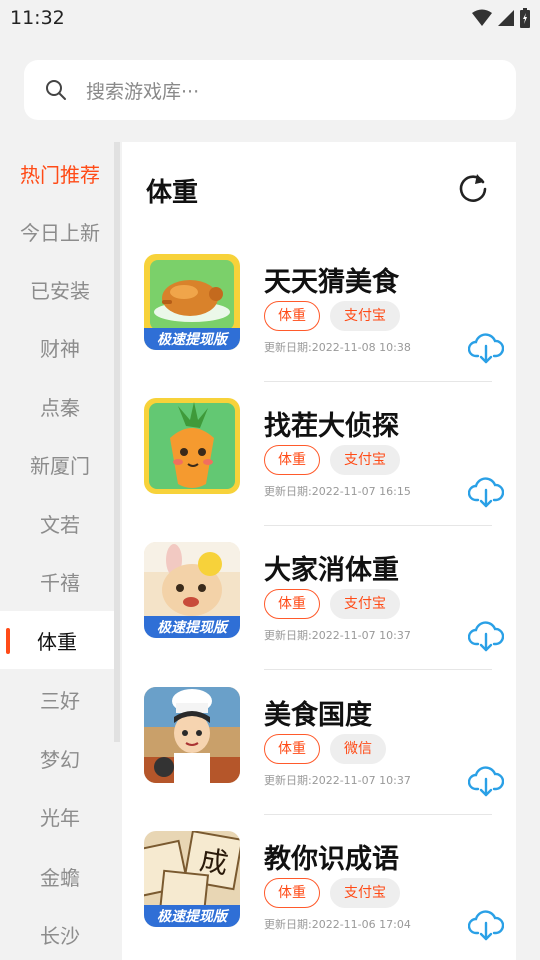 Image resolution: width=540 pixels, height=960 pixels. I want to click on sidebar-item-today-new: 今日上新, so click(60, 231).